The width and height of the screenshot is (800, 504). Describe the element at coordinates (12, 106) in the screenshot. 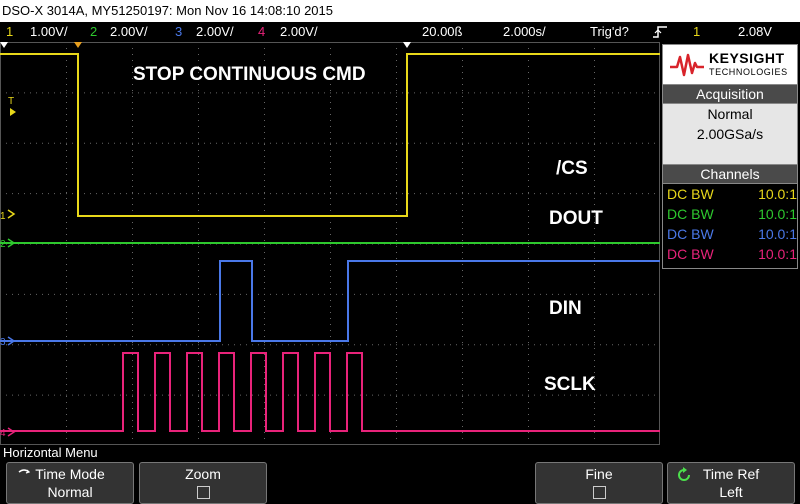

I see `trigger-level-marker: T` at that location.